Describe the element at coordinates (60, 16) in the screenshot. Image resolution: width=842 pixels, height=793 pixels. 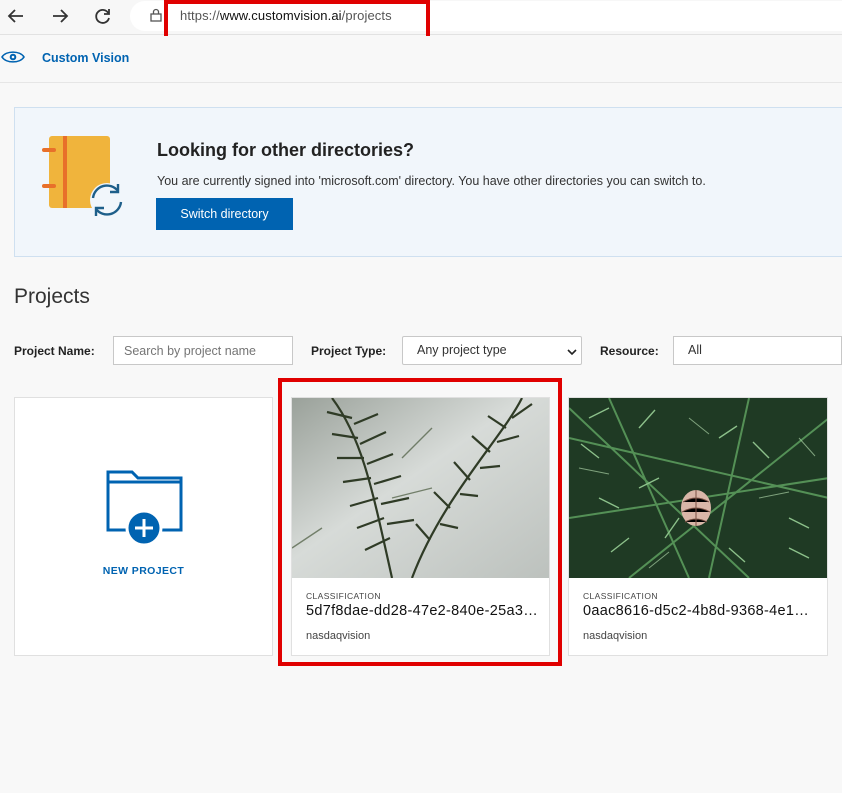
I see `forward-arrow-icon` at that location.